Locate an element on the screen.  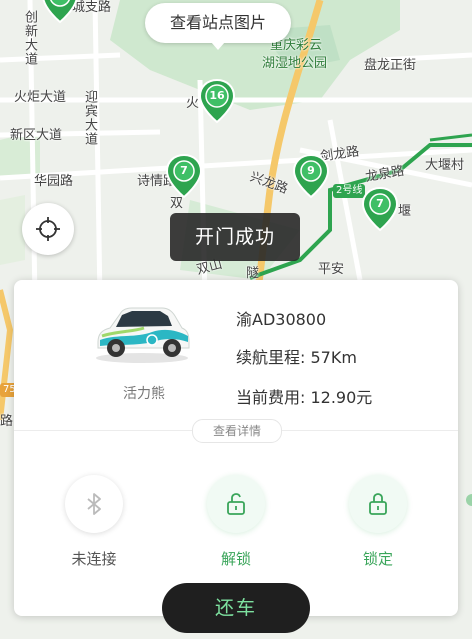
range-info: 续航里程: 57Km is located at coordinates (296, 357).